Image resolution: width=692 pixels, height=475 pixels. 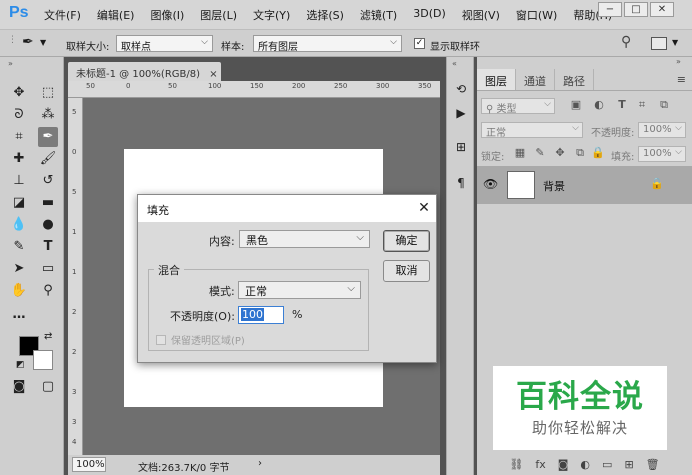 What do you see at coordinates (327, 44) in the screenshot?
I see `sample-select: 所有图层 ⌵` at bounding box center [327, 44].